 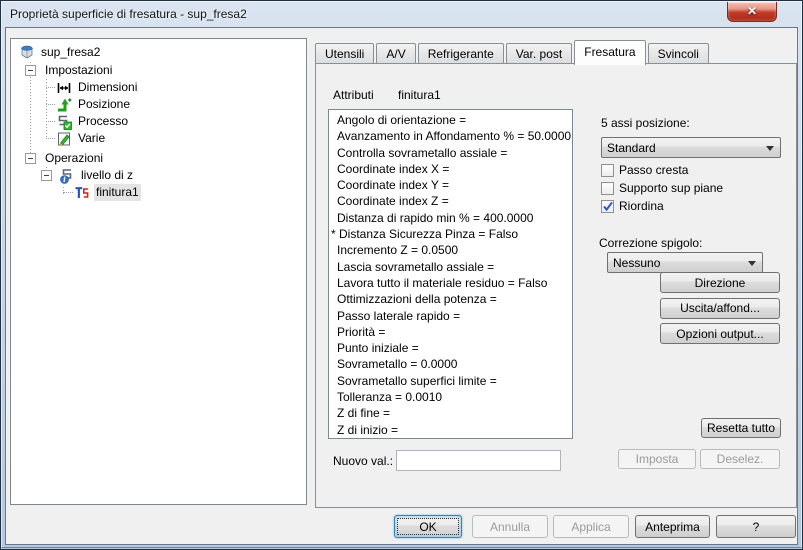 What do you see at coordinates (64, 139) in the screenshot?
I see `varie-icon` at bounding box center [64, 139].